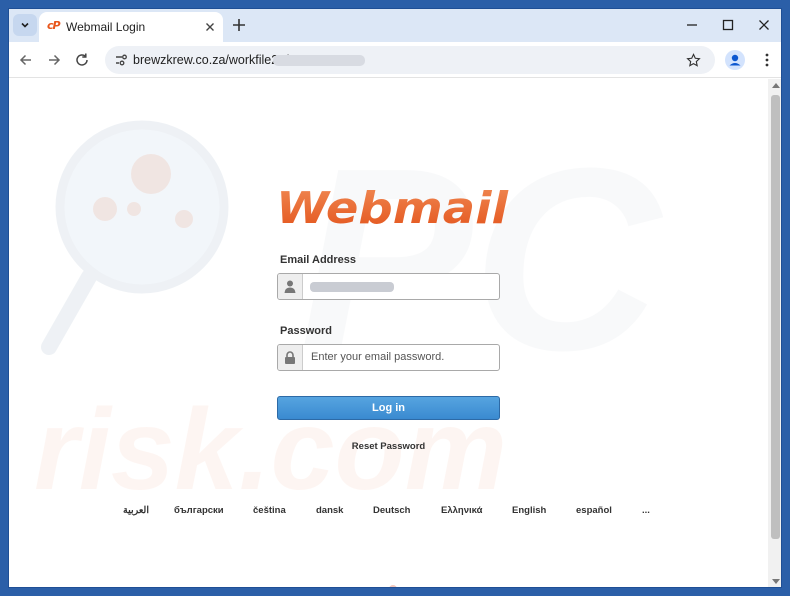 The image size is (790, 596). Describe the element at coordinates (728, 25) in the screenshot. I see `maximize-icon` at that location.